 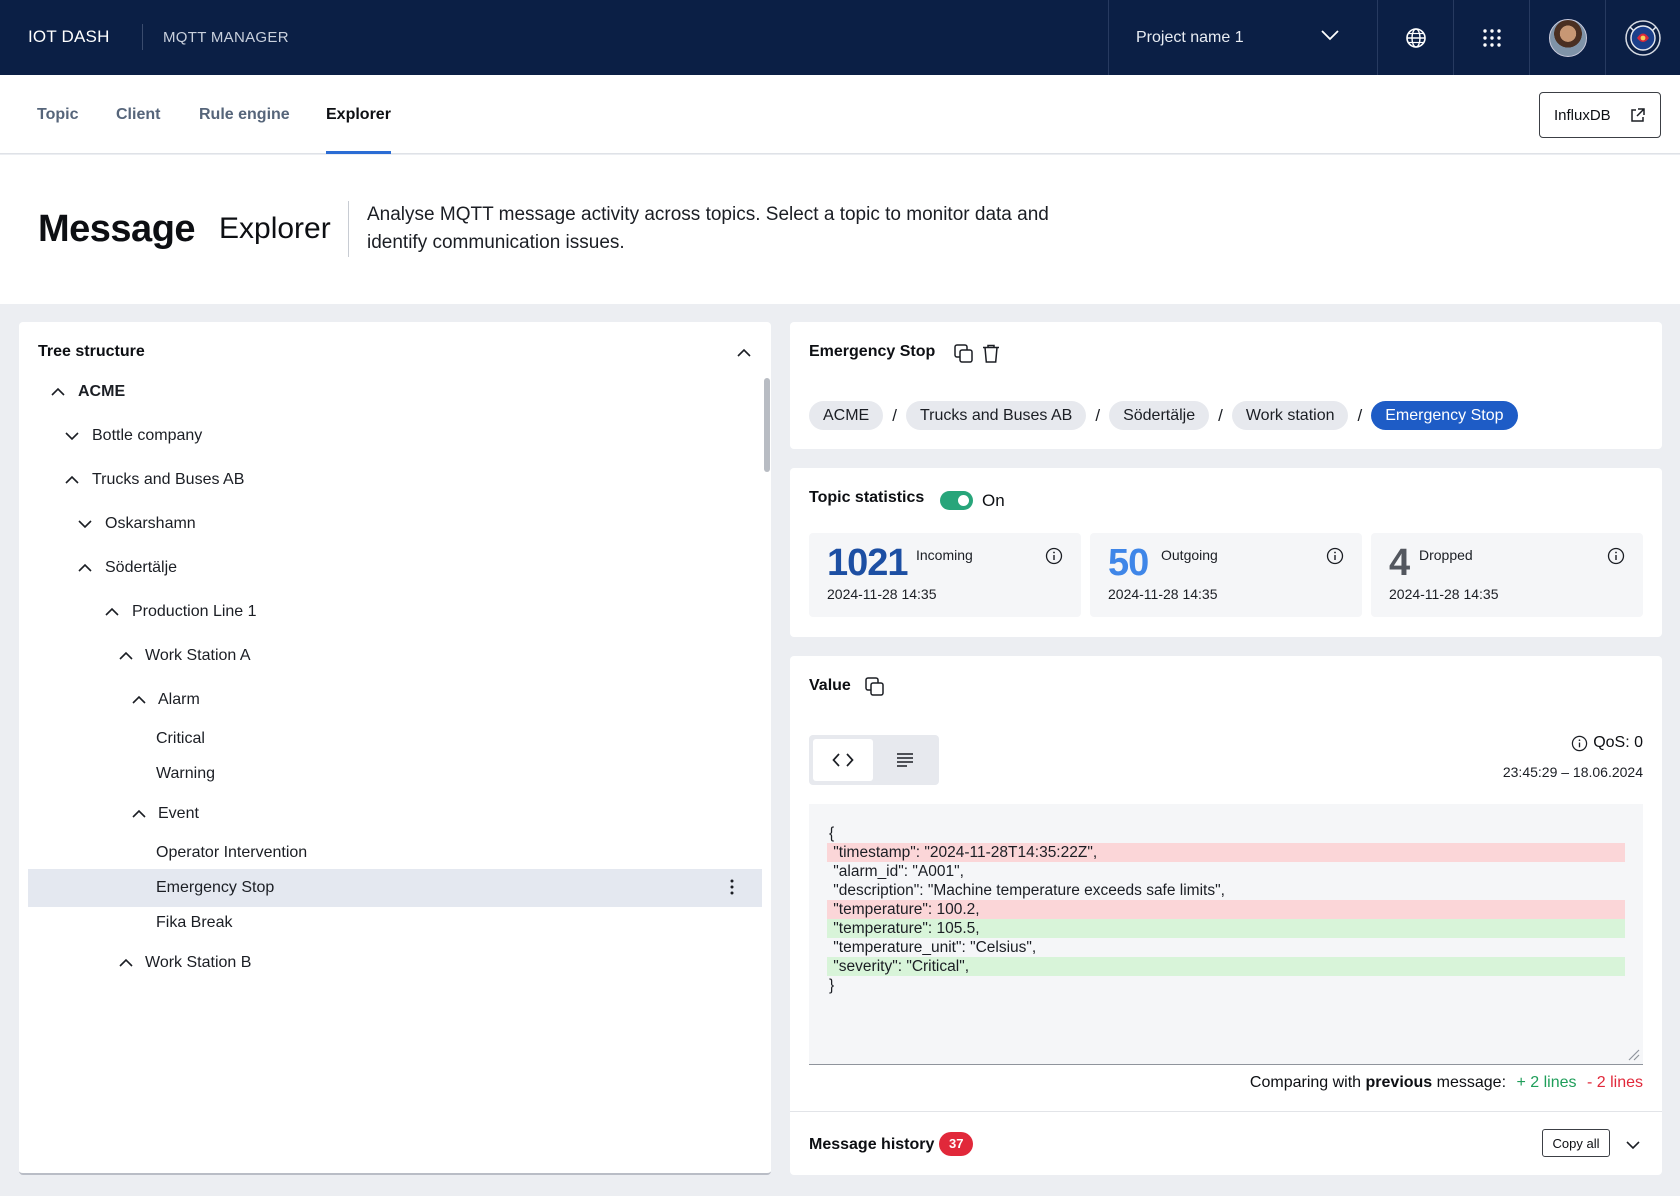 What do you see at coordinates (1189, 555) in the screenshot?
I see `outgoing-label: Outgoing` at bounding box center [1189, 555].